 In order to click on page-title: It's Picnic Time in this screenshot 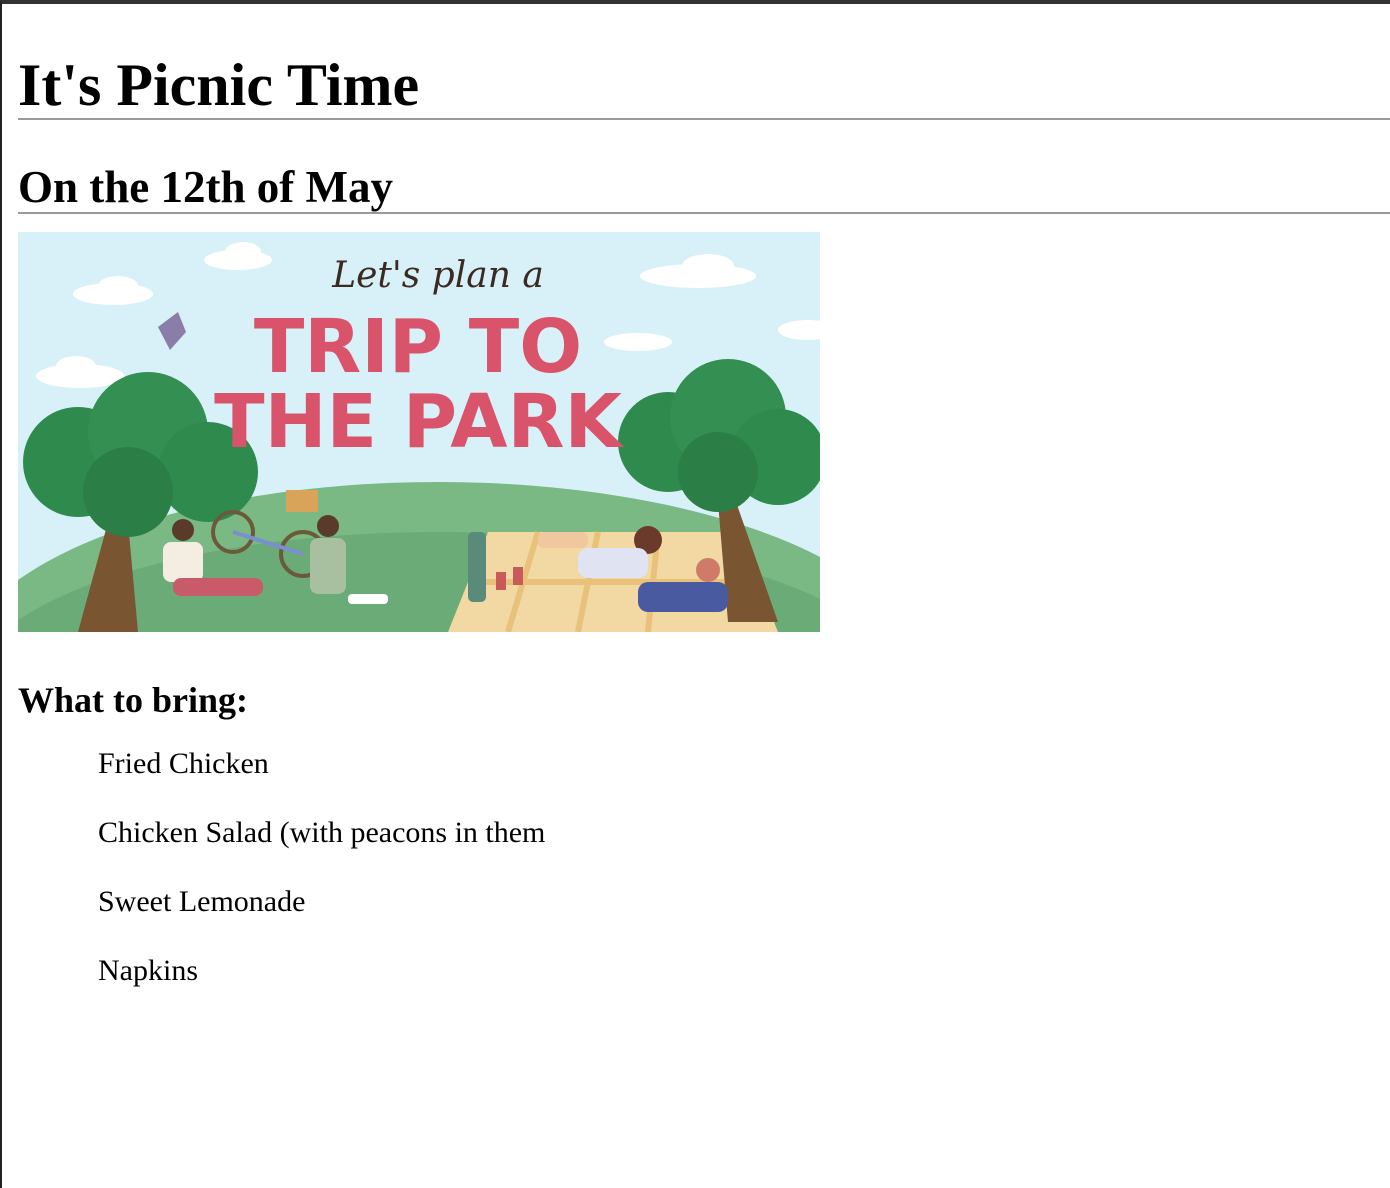, I will do `click(219, 85)`.